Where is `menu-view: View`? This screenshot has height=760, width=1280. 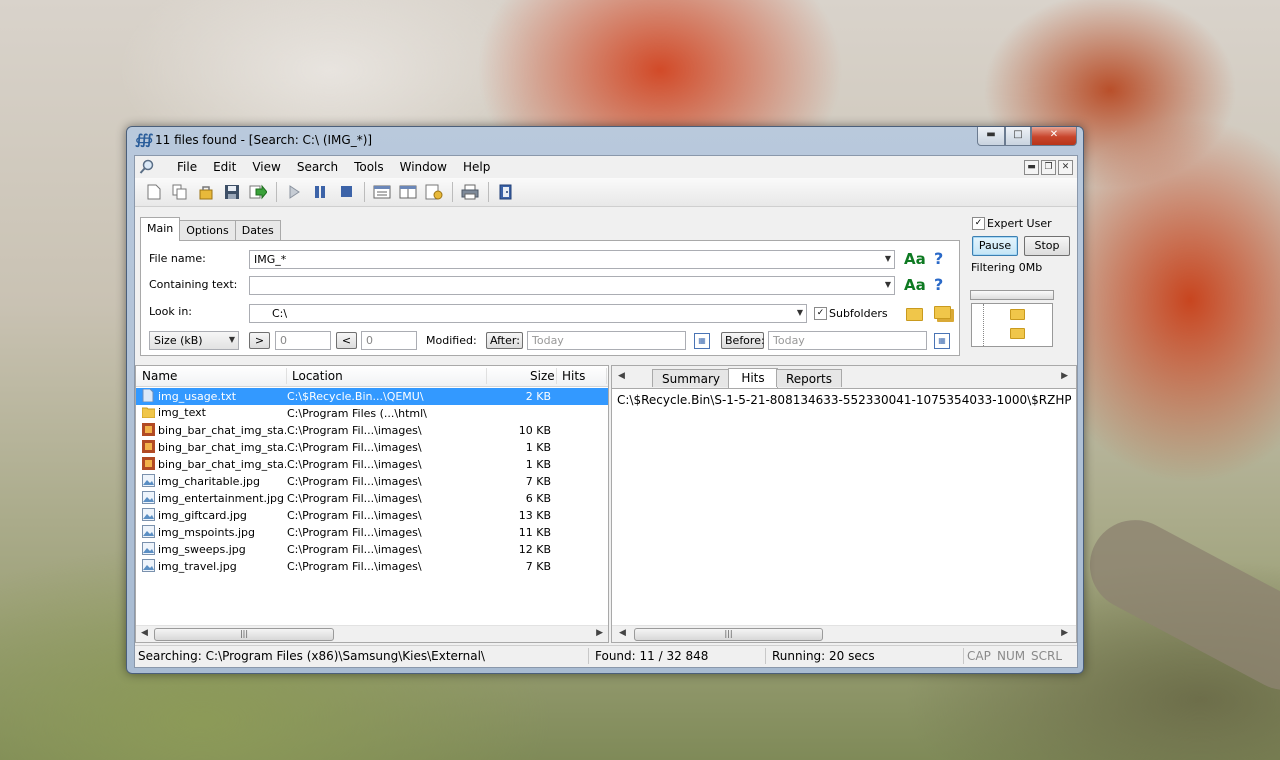 menu-view: View is located at coordinates (266, 167).